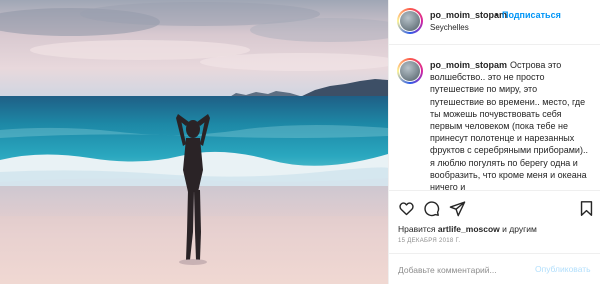  Describe the element at coordinates (429, 241) in the screenshot. I see `post-date: 15 ДЕКАБРЯ 2018 Г.` at that location.